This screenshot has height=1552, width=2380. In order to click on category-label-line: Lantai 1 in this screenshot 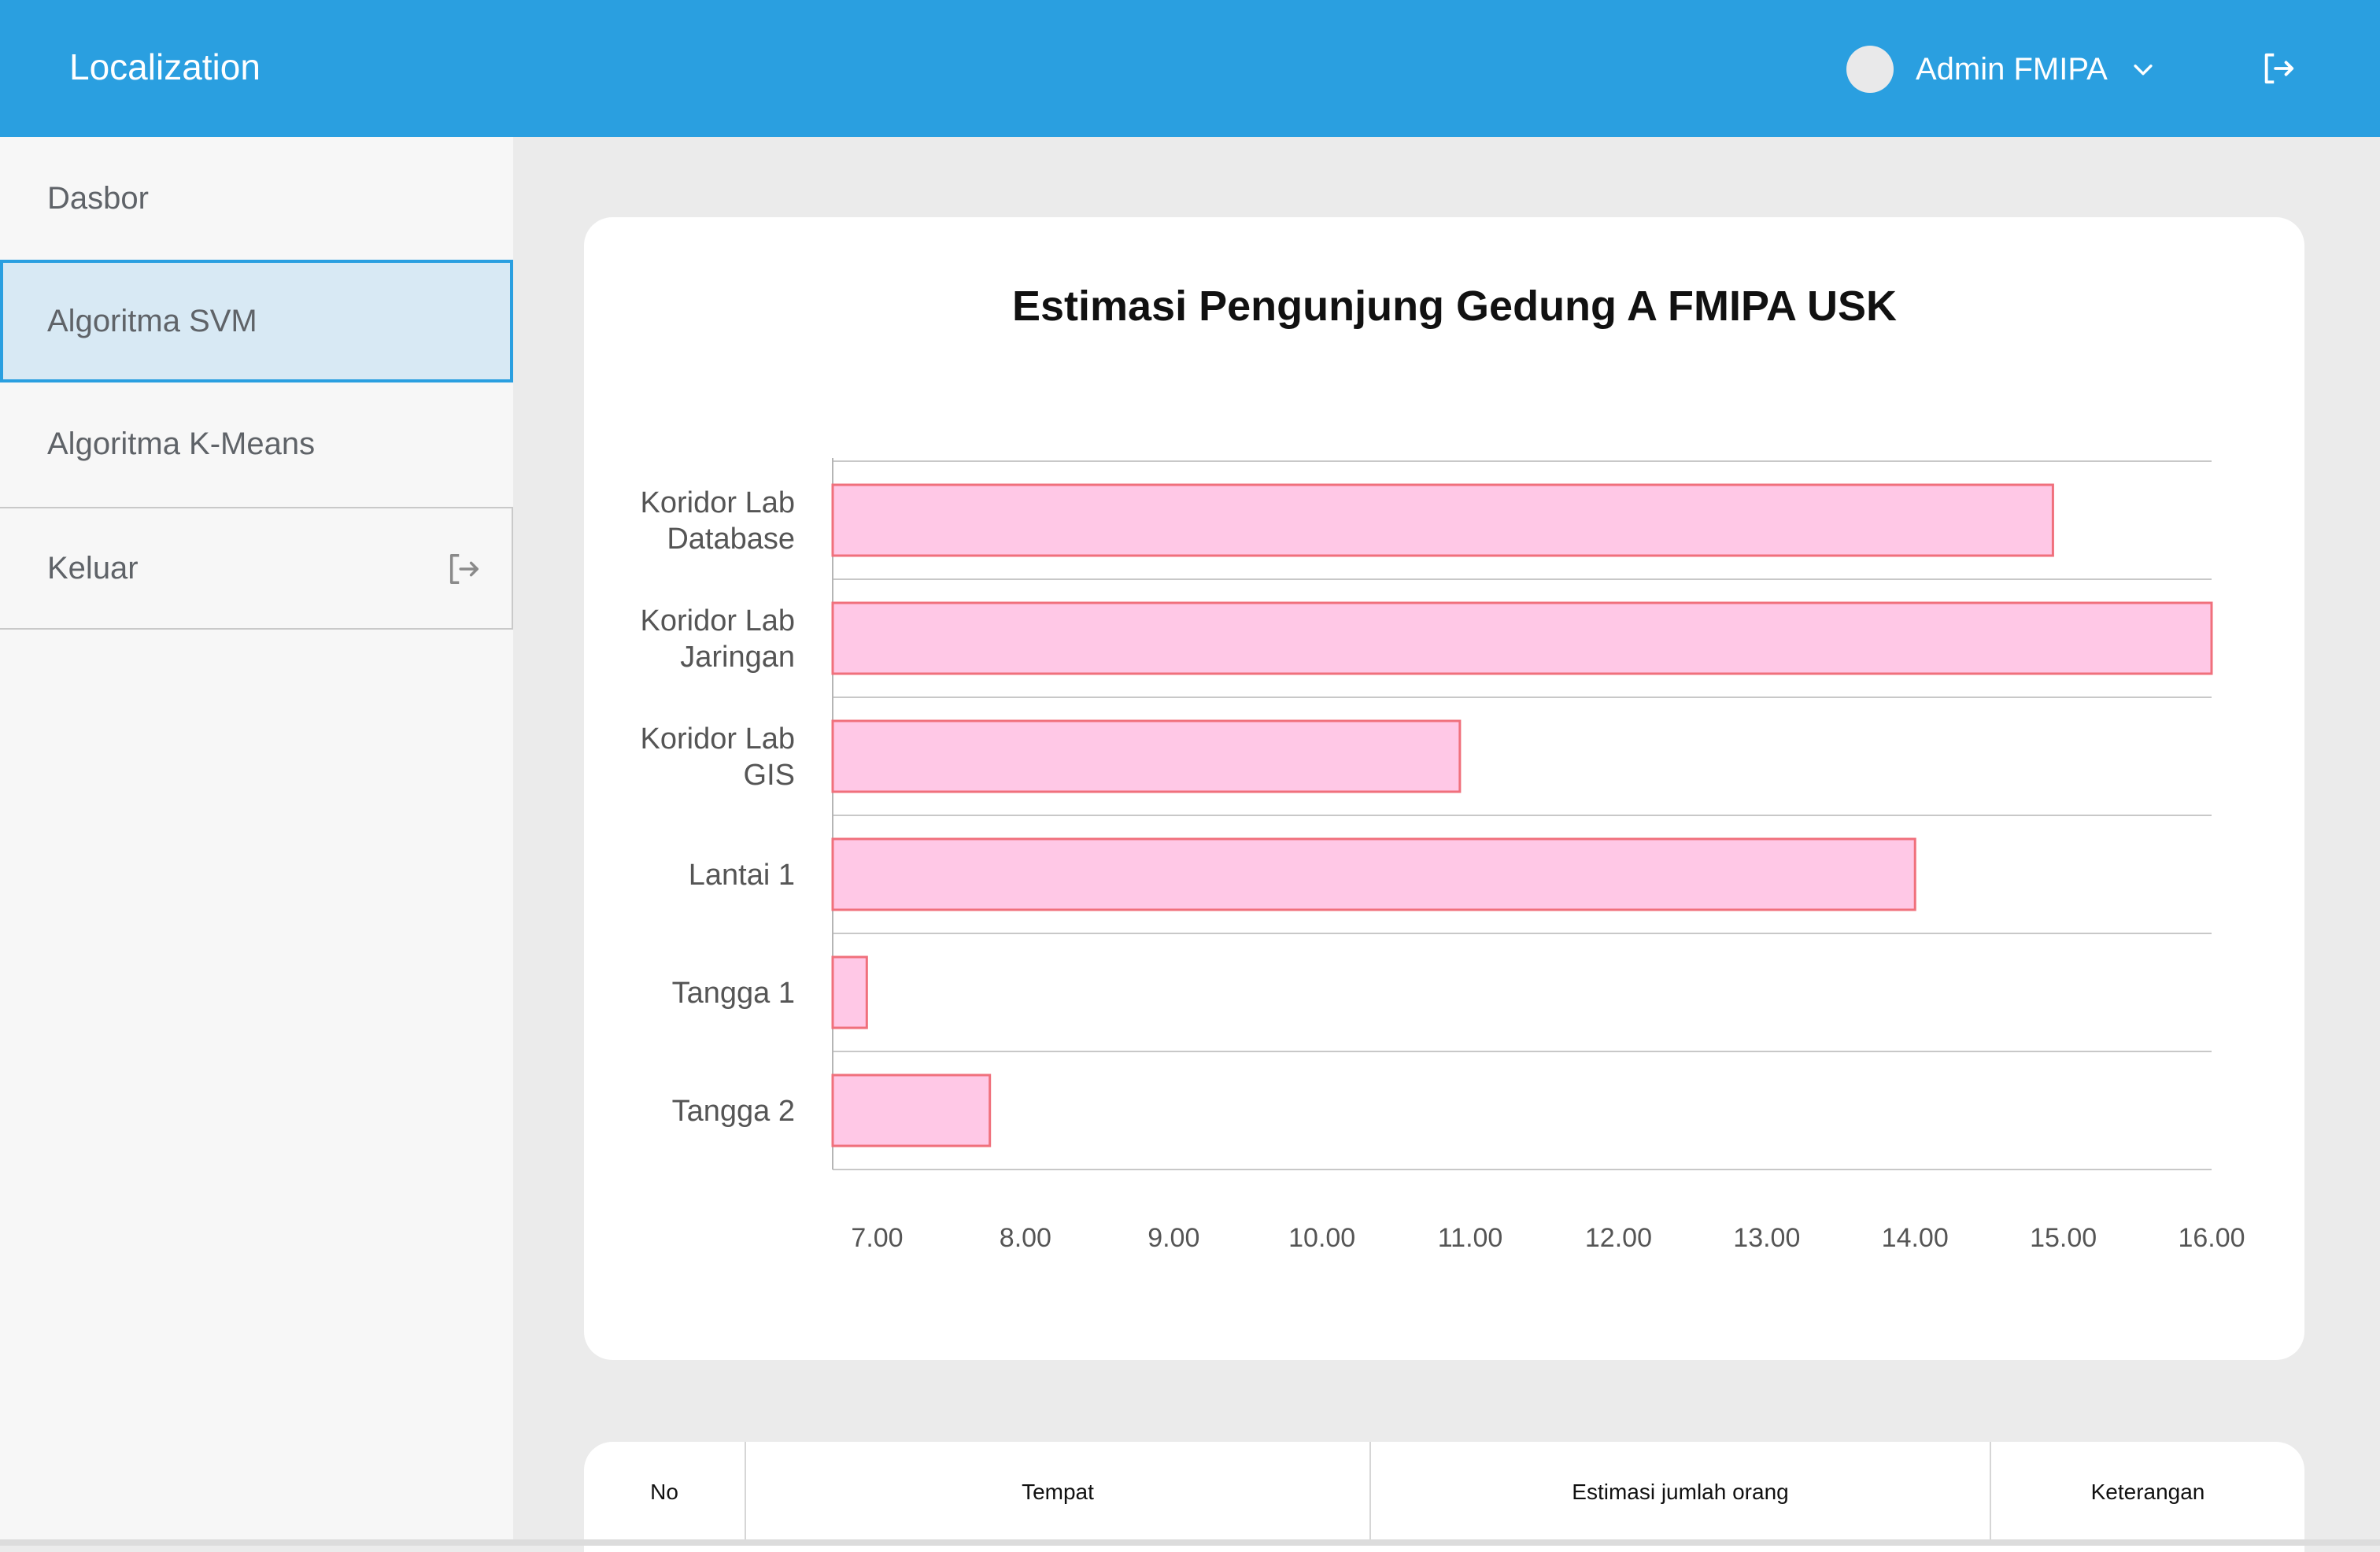, I will do `click(742, 875)`.